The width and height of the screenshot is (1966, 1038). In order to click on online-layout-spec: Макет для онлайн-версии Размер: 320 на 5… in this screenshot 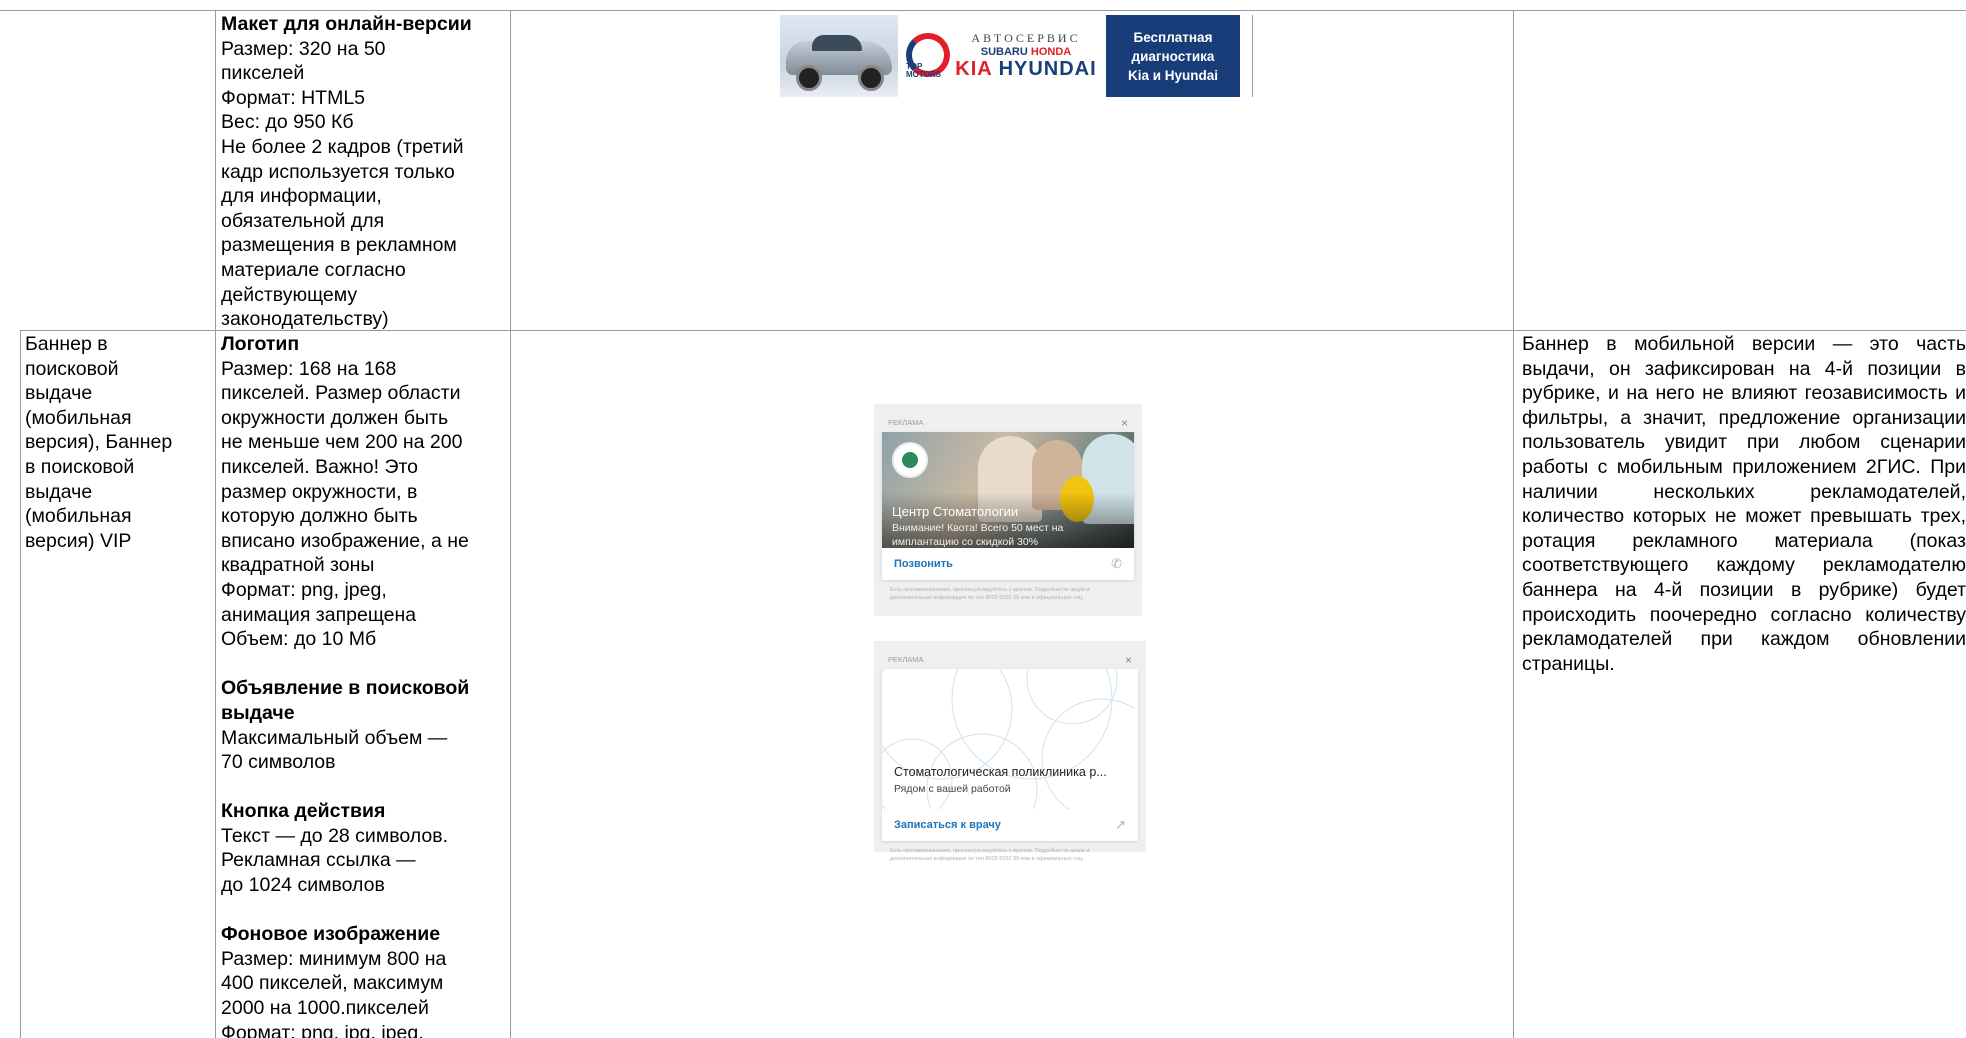, I will do `click(363, 172)`.